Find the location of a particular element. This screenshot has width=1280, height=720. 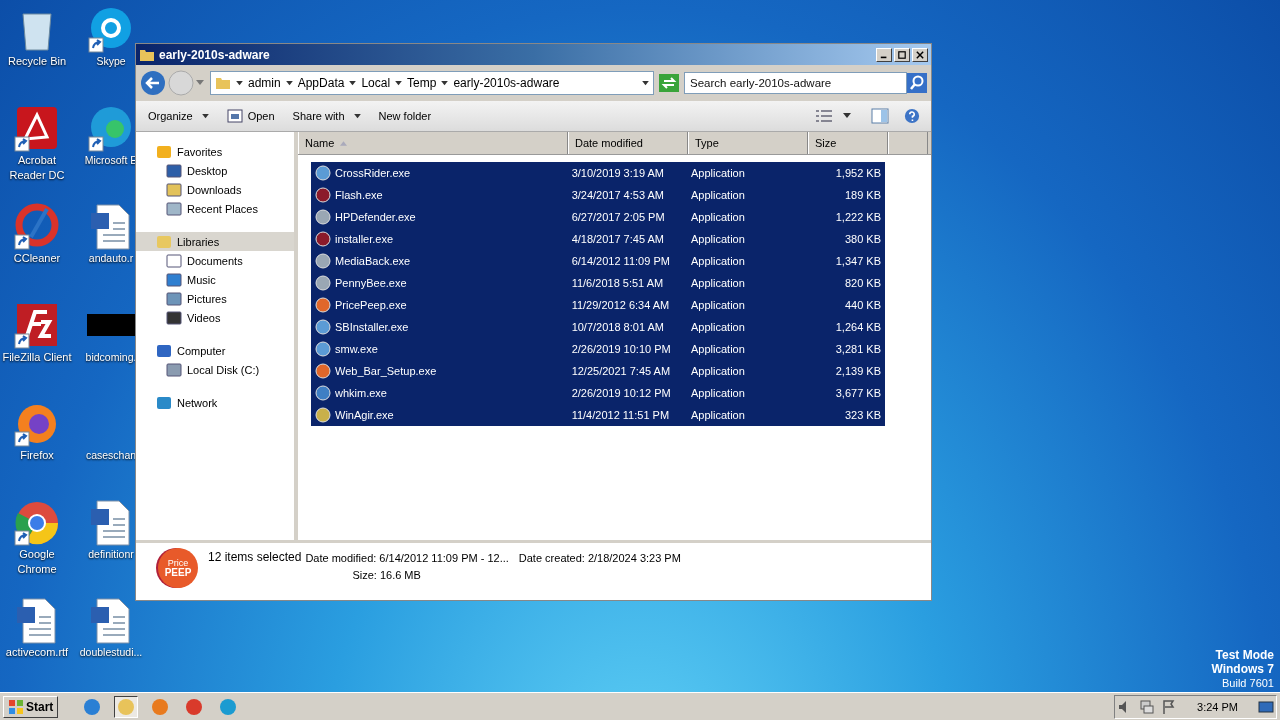

size-cell-text: 1,952 KB is located at coordinates (858, 173).